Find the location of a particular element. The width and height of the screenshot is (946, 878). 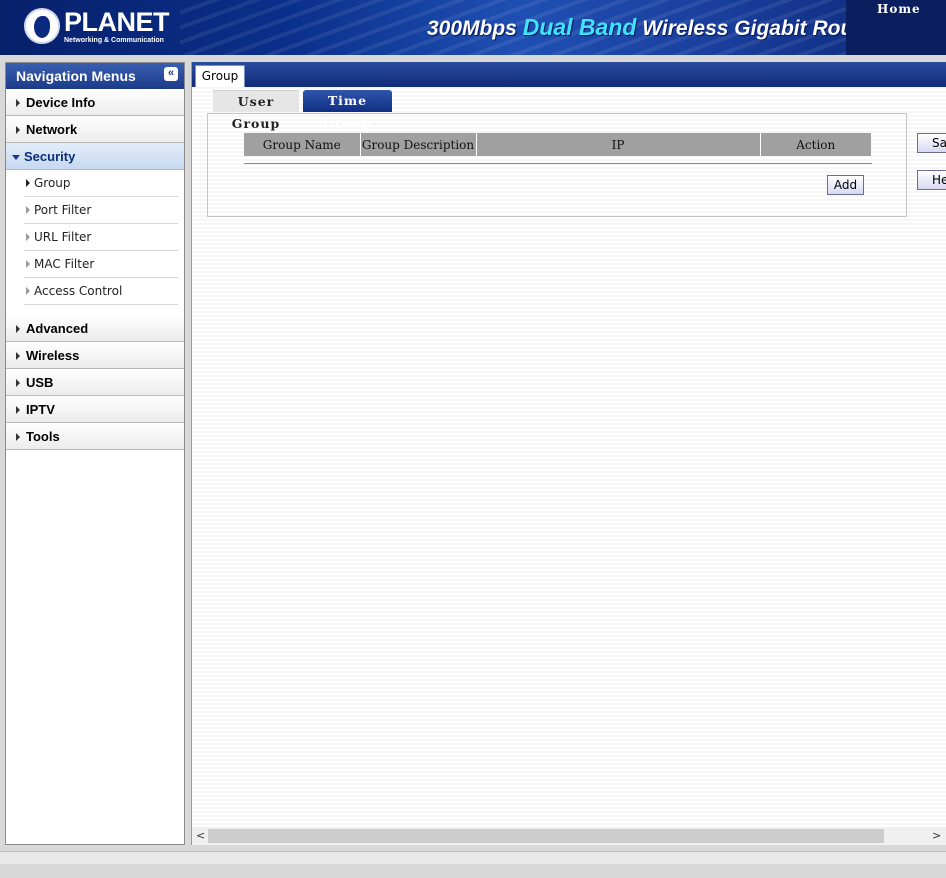

sub-item-label: Access Control is located at coordinates (78, 291).